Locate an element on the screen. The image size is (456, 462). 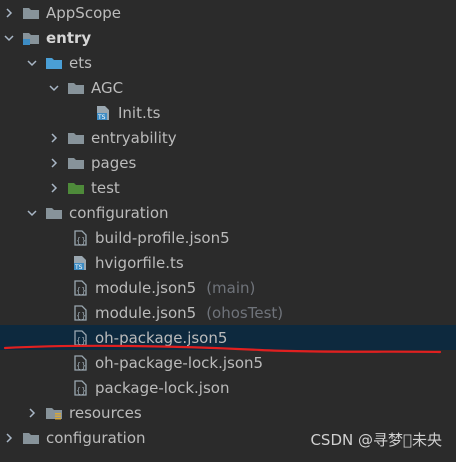
tree-item-label: ets is located at coordinates (80, 62).